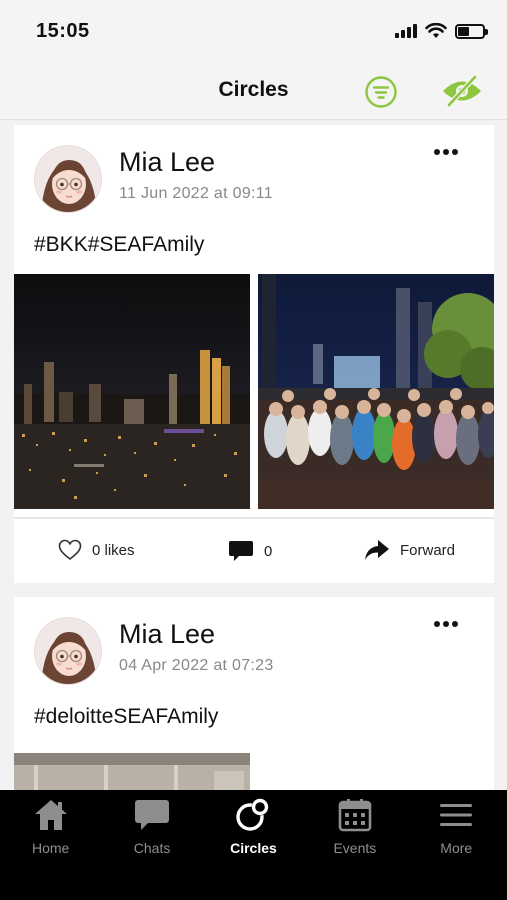 This screenshot has height=900, width=507. What do you see at coordinates (254, 518) in the screenshot?
I see `divider` at bounding box center [254, 518].